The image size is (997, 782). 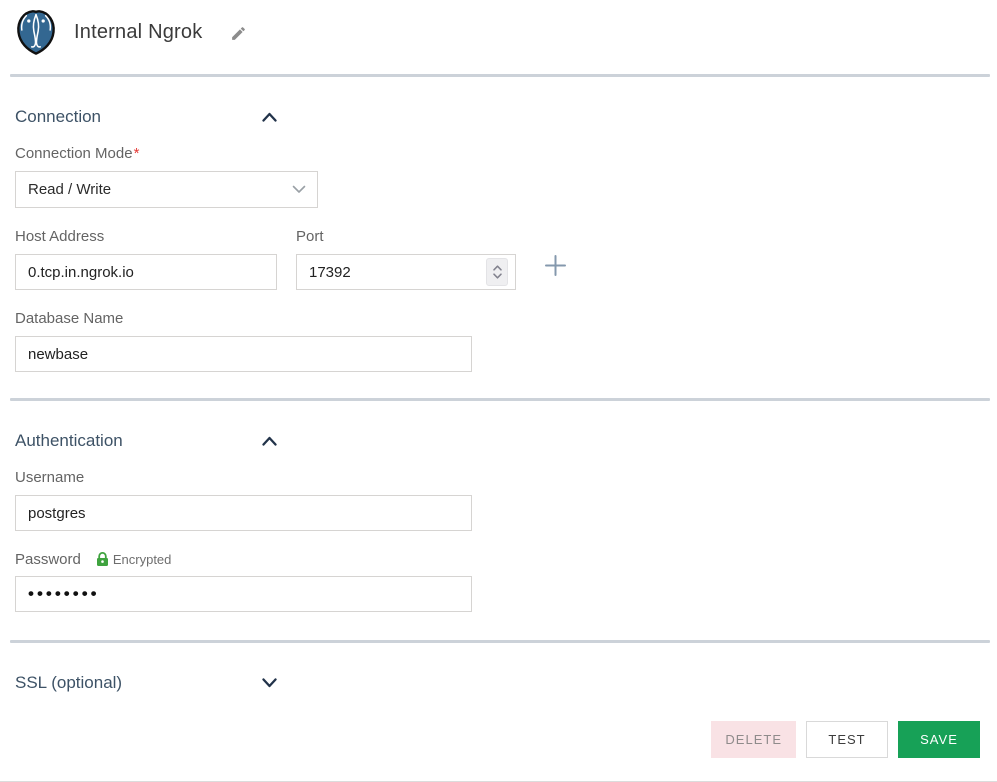 I want to click on form-header: Internal Ngrok, so click(x=498, y=32).